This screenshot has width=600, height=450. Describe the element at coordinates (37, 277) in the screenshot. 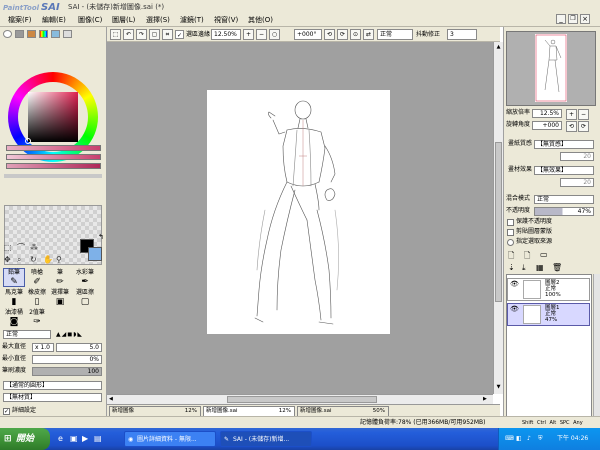

I see `brush-airbrush: 噴槍 ✐` at that location.